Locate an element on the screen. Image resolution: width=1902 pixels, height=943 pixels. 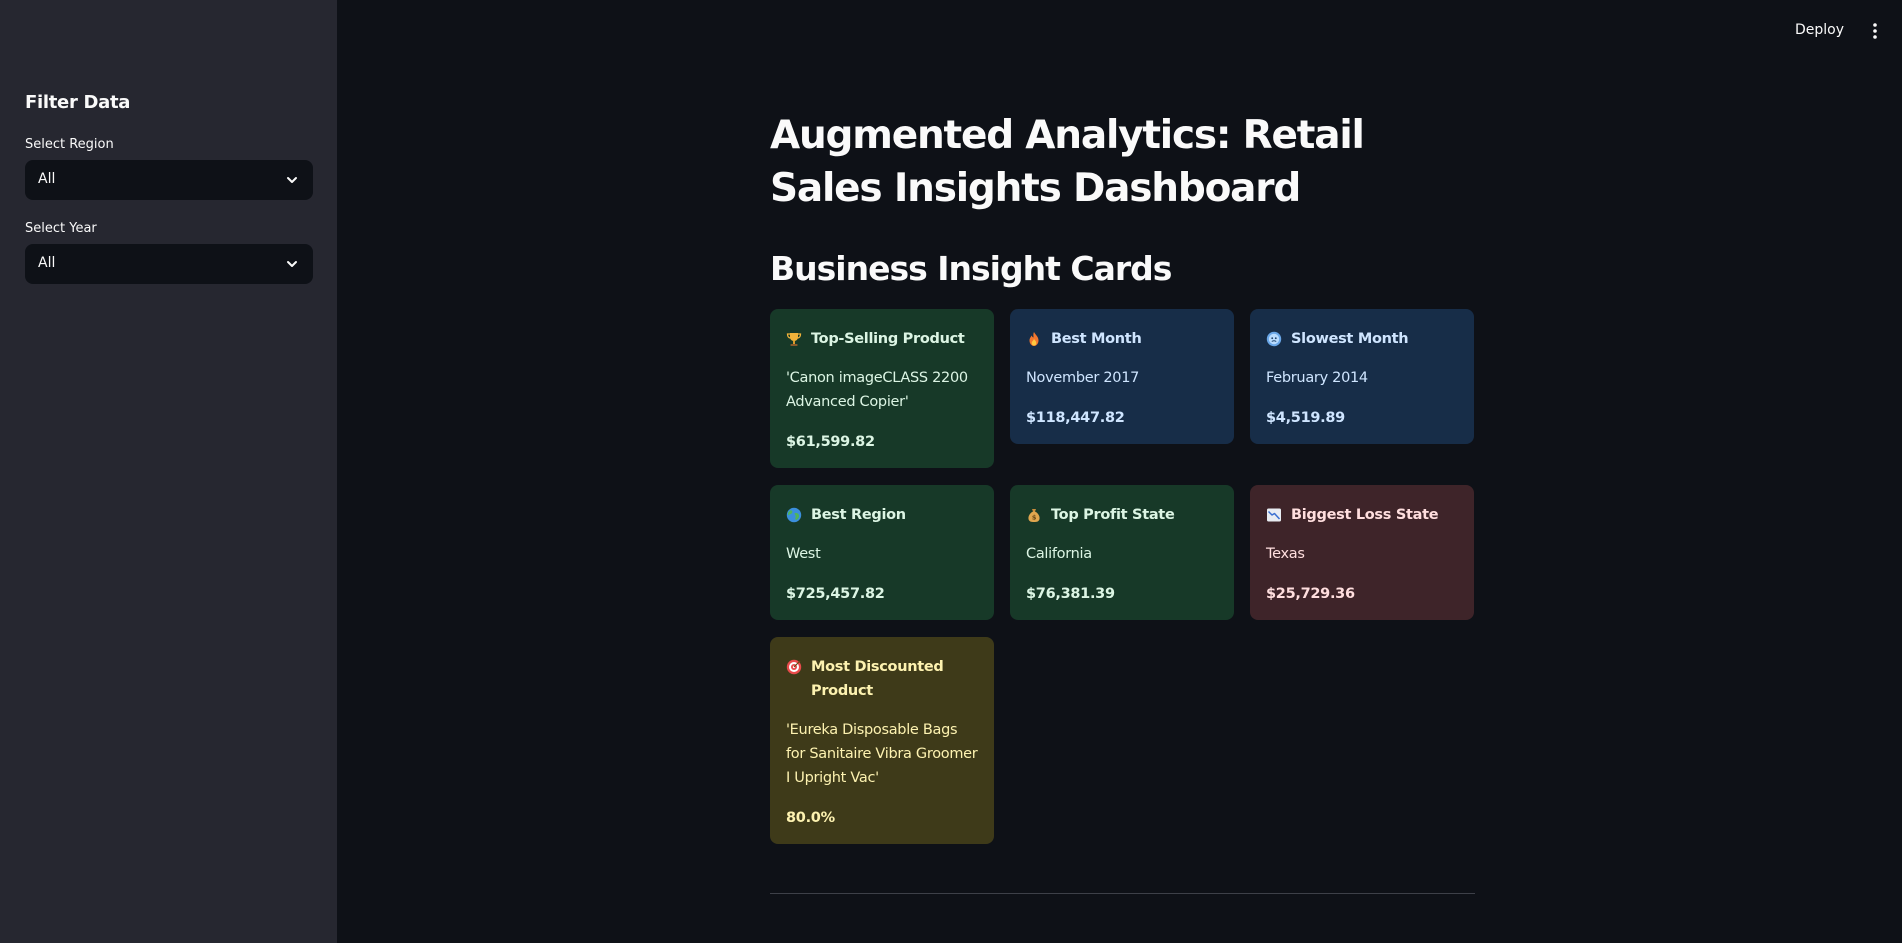
fire-icon is located at coordinates (1034, 339).